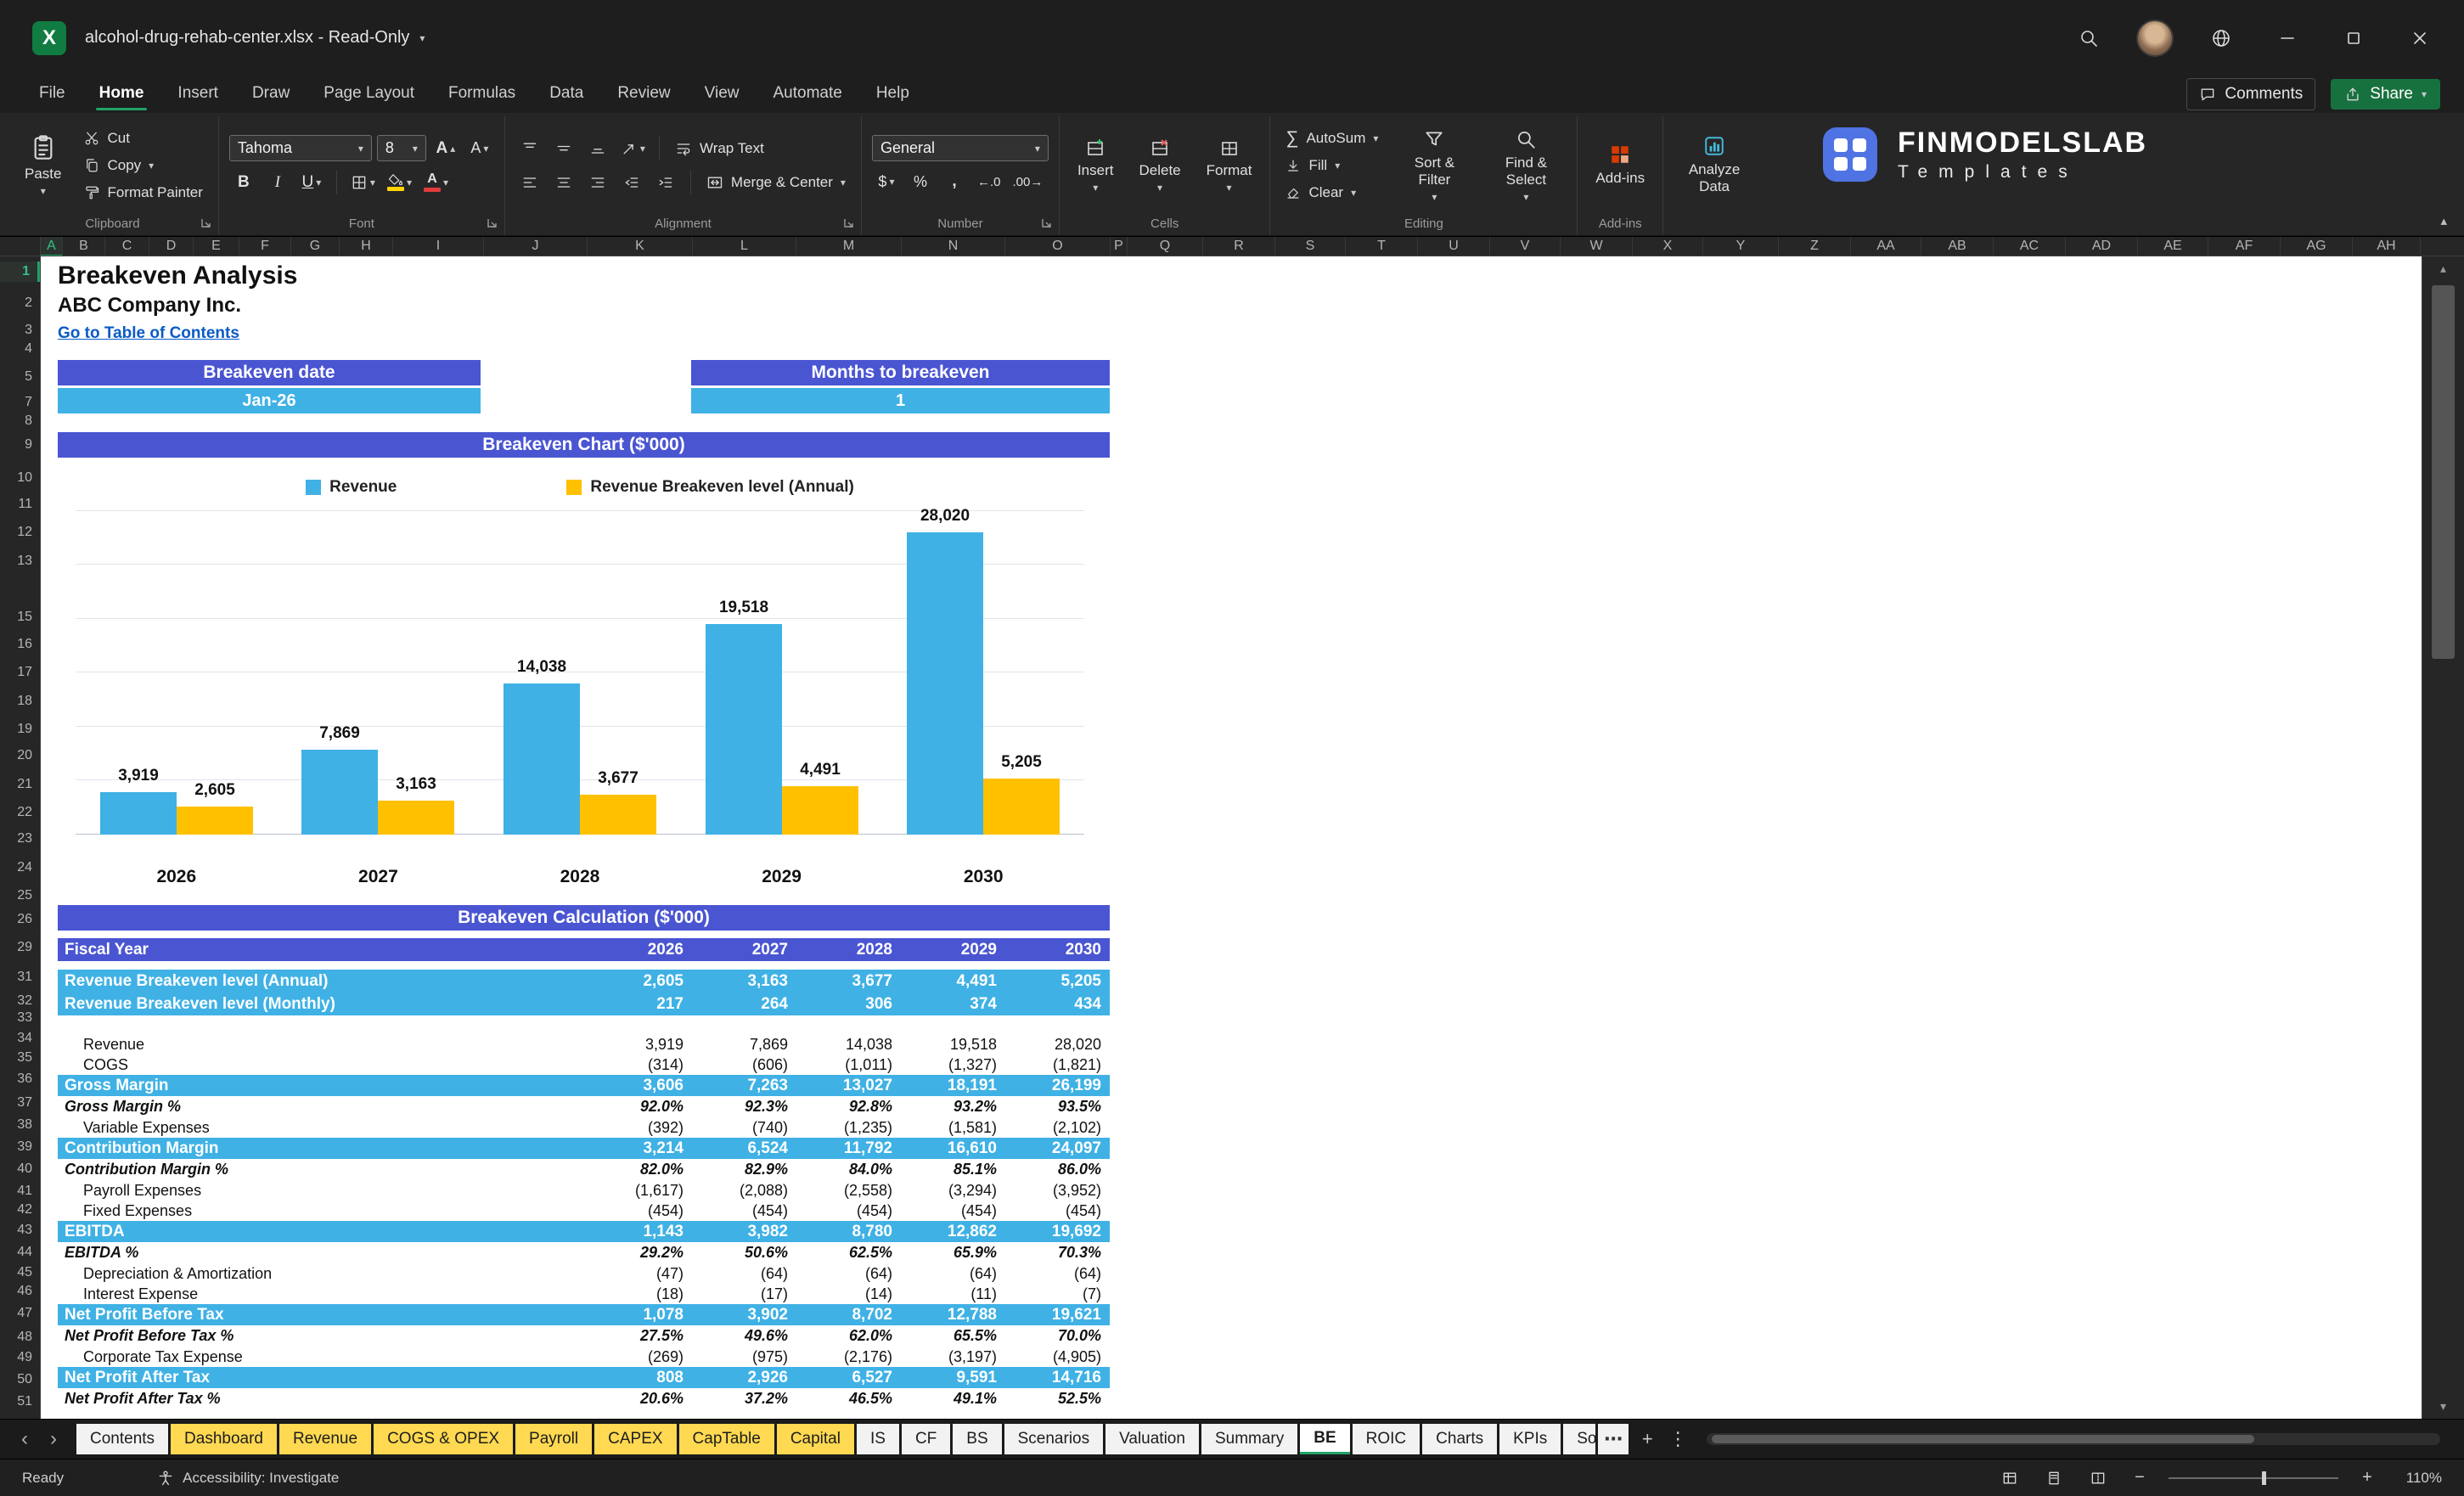 The height and width of the screenshot is (1496, 2464). Describe the element at coordinates (744, 1148) in the screenshot. I see `cell: 6,524` at that location.